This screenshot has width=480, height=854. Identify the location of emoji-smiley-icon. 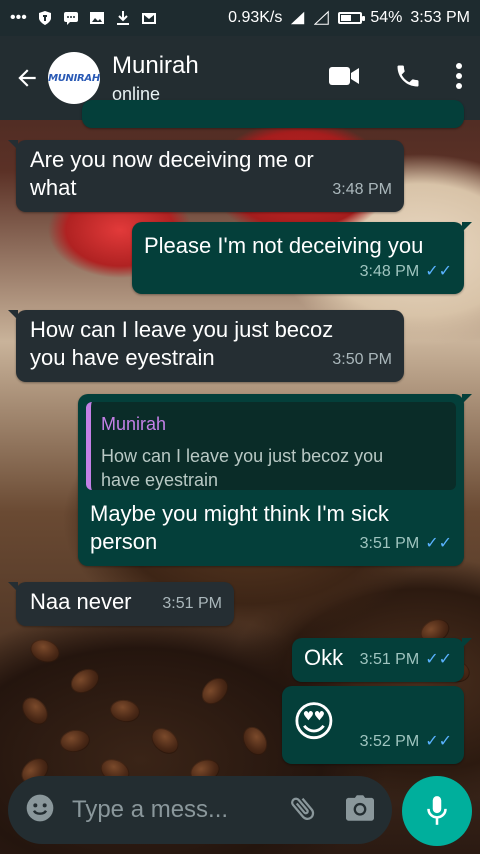
(40, 807).